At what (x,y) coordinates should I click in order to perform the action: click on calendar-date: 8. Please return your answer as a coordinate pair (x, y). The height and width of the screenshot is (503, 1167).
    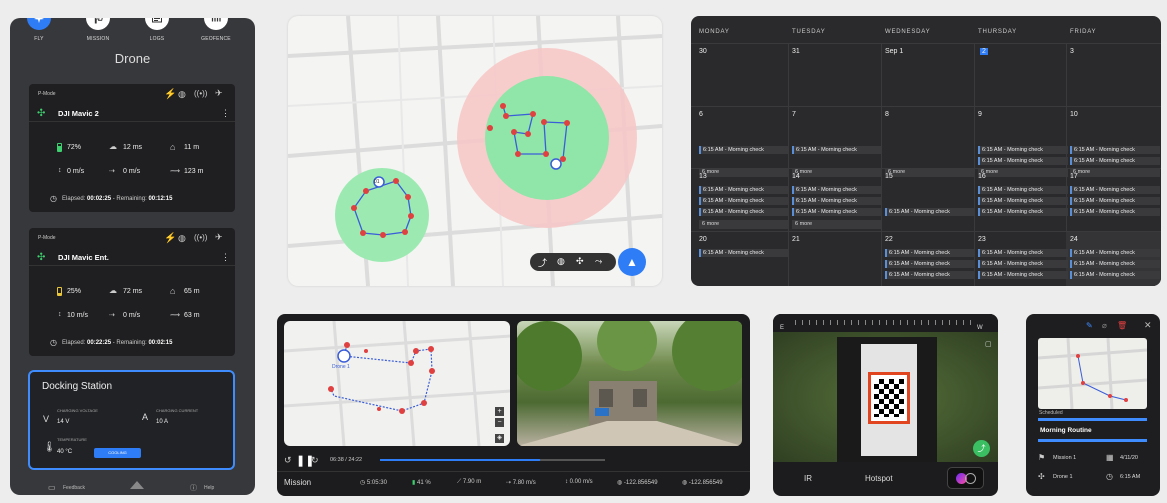
    Looking at the image, I should click on (887, 114).